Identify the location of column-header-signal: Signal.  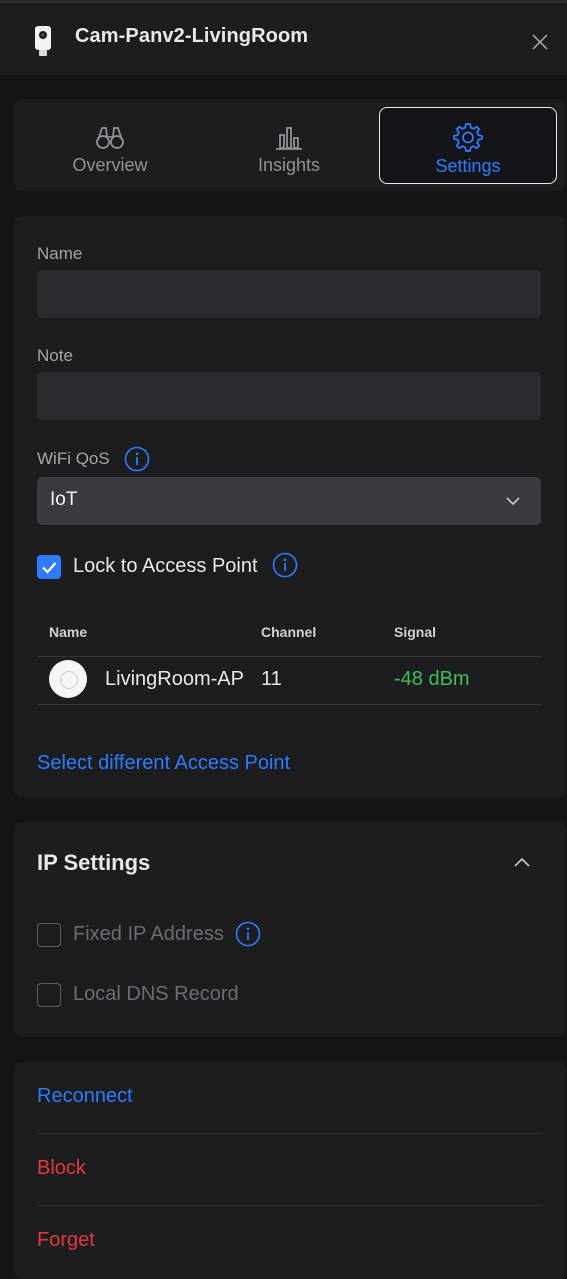
(415, 632).